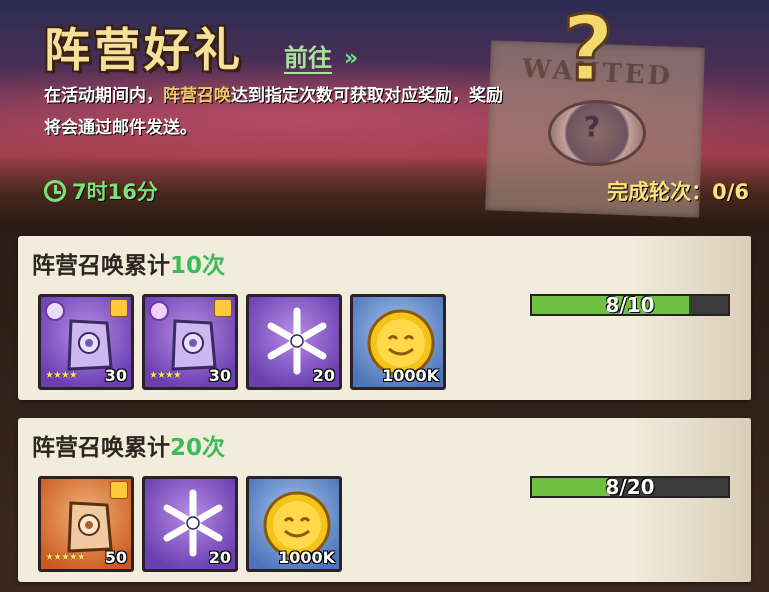 The width and height of the screenshot is (769, 592). What do you see at coordinates (587, 51) in the screenshot?
I see `question-mark-icon: ?` at bounding box center [587, 51].